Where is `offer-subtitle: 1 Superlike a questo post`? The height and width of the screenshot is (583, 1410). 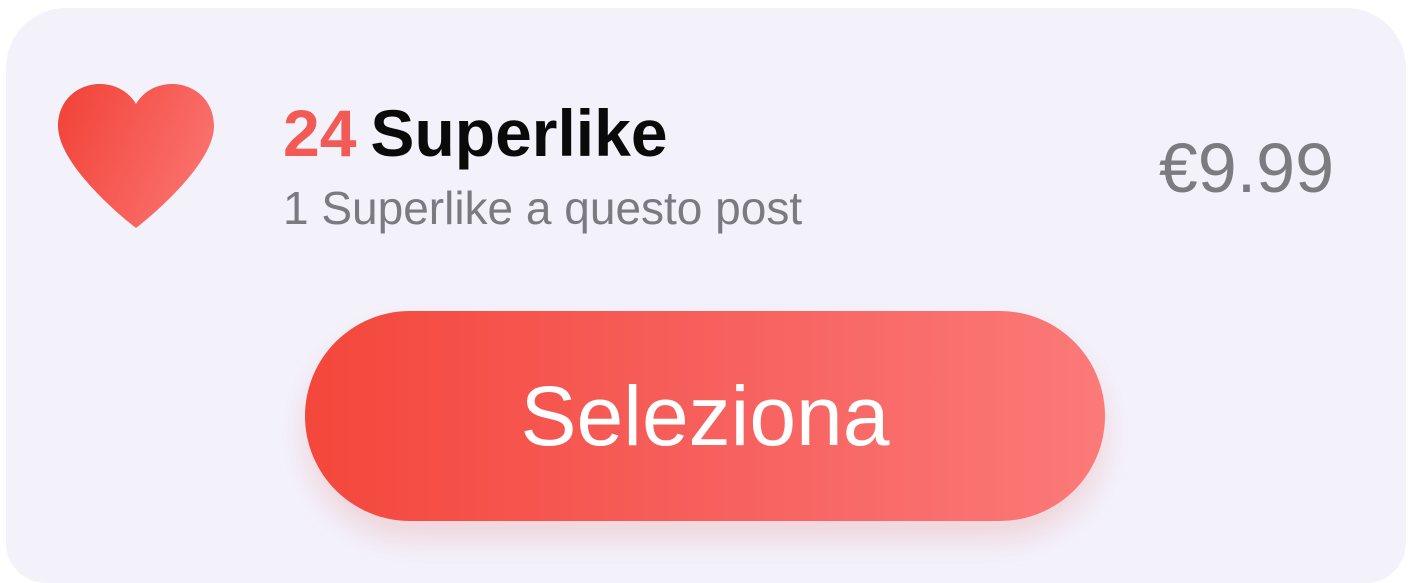
offer-subtitle: 1 Superlike a questo post is located at coordinates (543, 208).